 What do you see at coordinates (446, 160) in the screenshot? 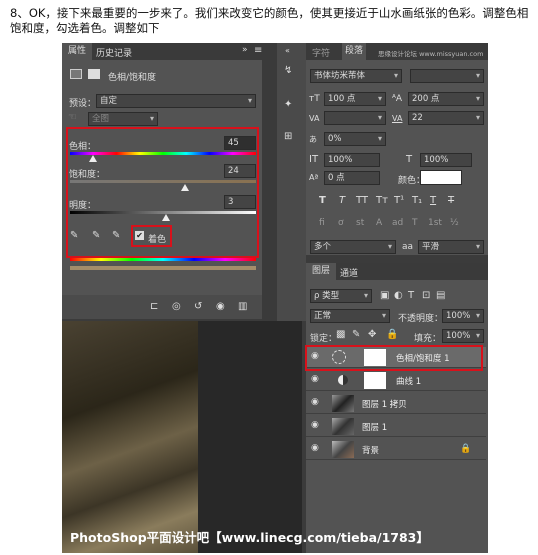
I see `horizontal-scale-input: 100%` at bounding box center [446, 160].